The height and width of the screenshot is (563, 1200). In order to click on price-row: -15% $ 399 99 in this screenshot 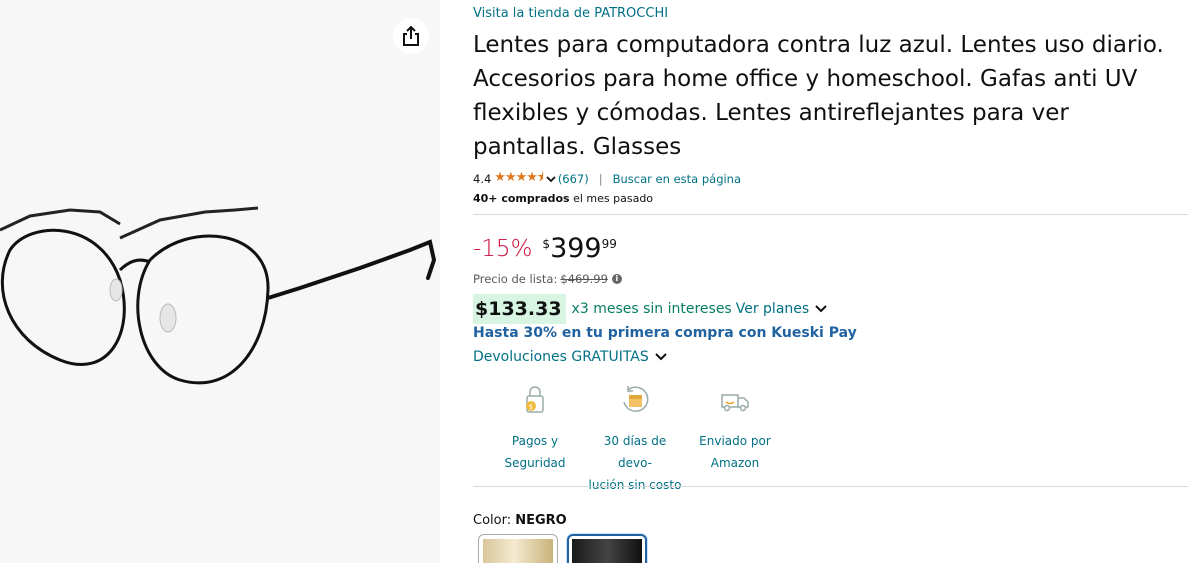, I will do `click(545, 249)`.